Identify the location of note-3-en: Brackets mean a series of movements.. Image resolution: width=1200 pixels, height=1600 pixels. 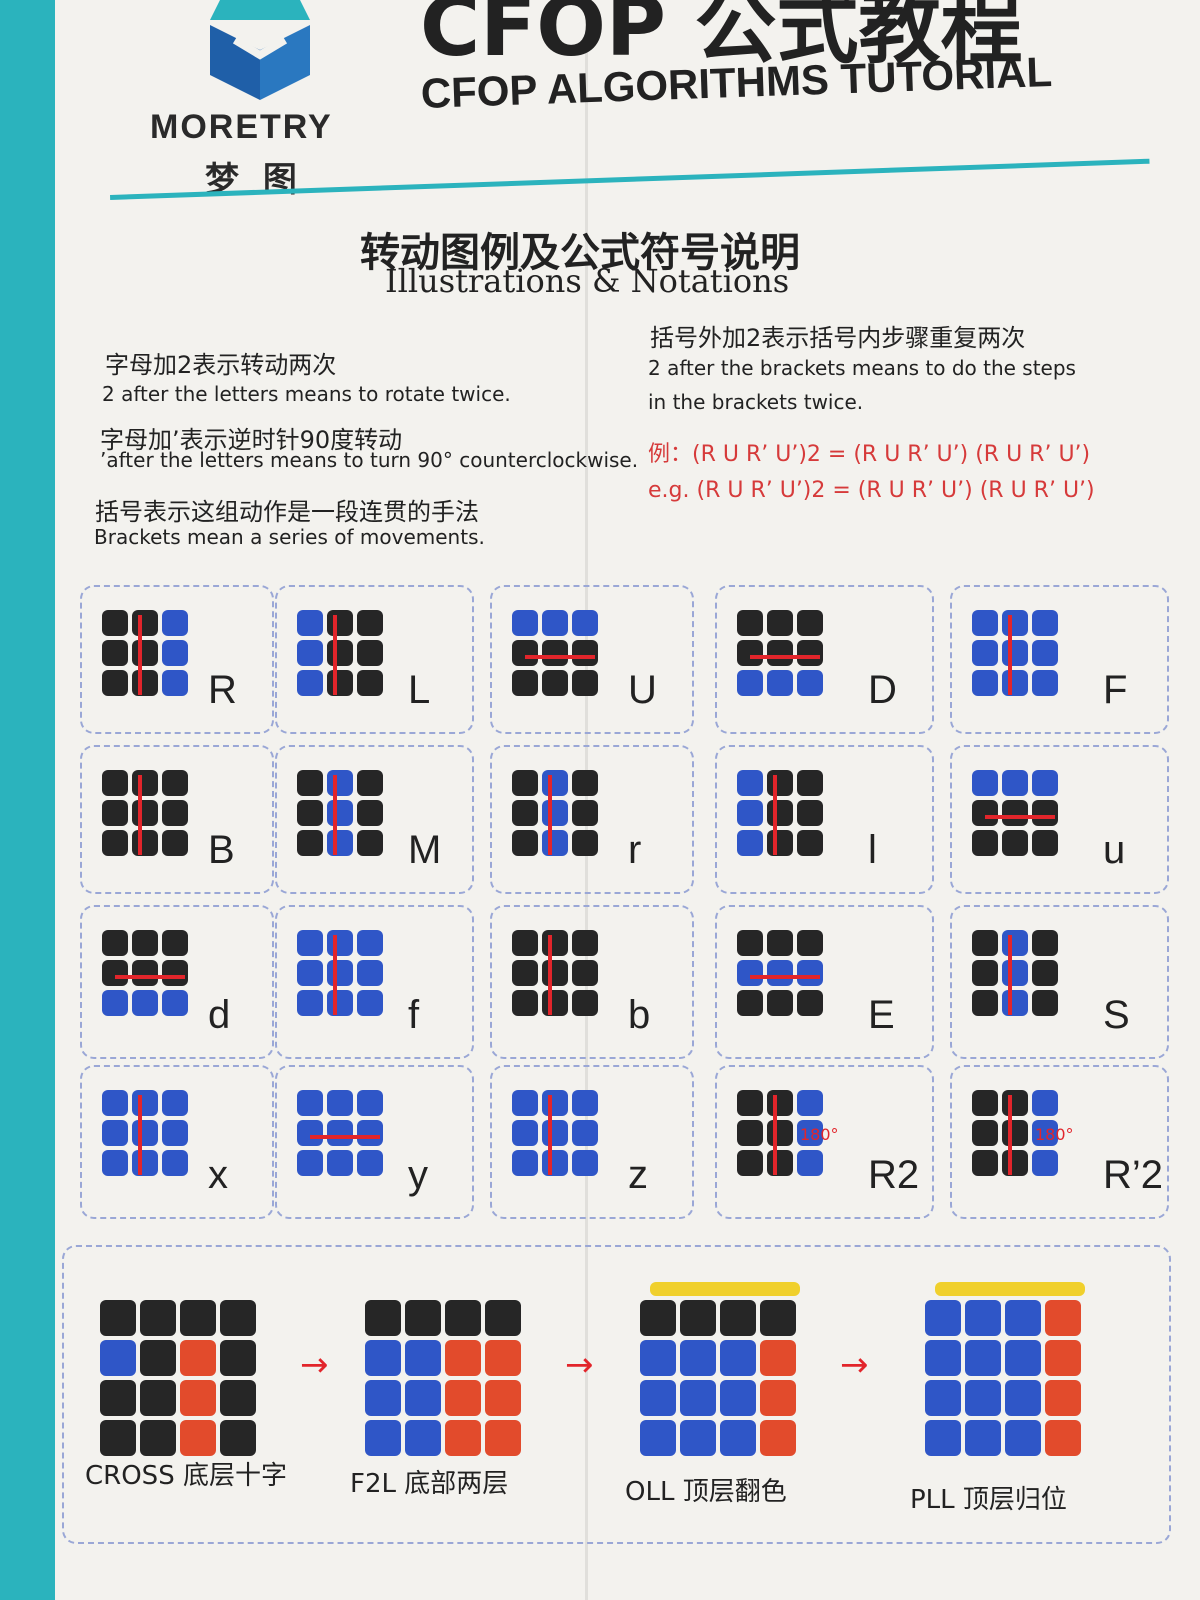
(289, 537).